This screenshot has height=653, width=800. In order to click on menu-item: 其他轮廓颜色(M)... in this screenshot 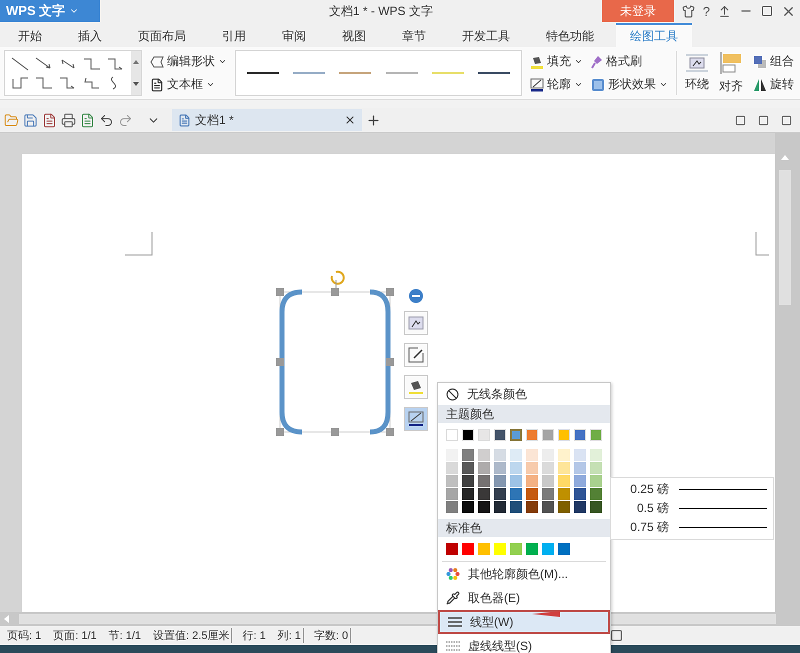, I will do `click(524, 574)`.